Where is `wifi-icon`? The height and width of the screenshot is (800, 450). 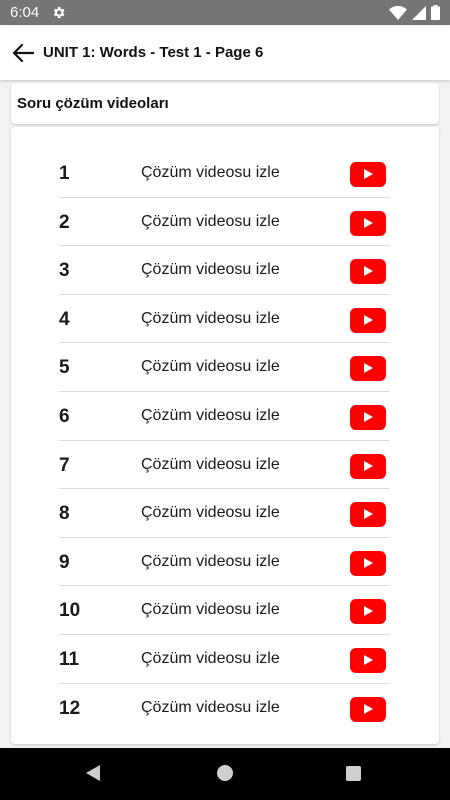 wifi-icon is located at coordinates (398, 12).